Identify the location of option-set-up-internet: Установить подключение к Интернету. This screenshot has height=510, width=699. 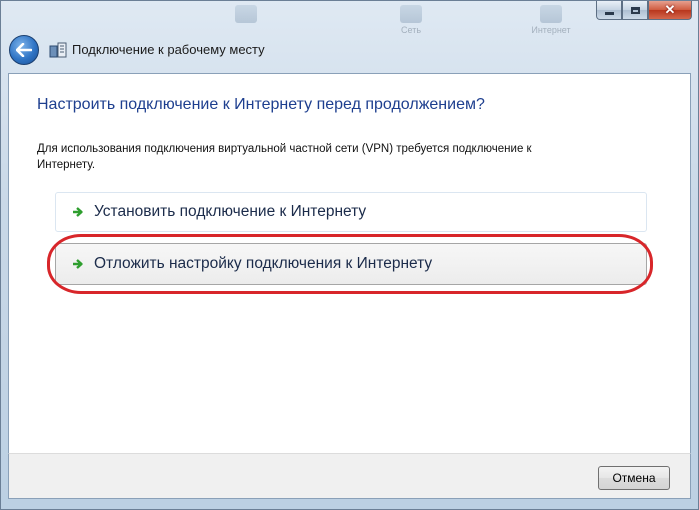
(351, 212).